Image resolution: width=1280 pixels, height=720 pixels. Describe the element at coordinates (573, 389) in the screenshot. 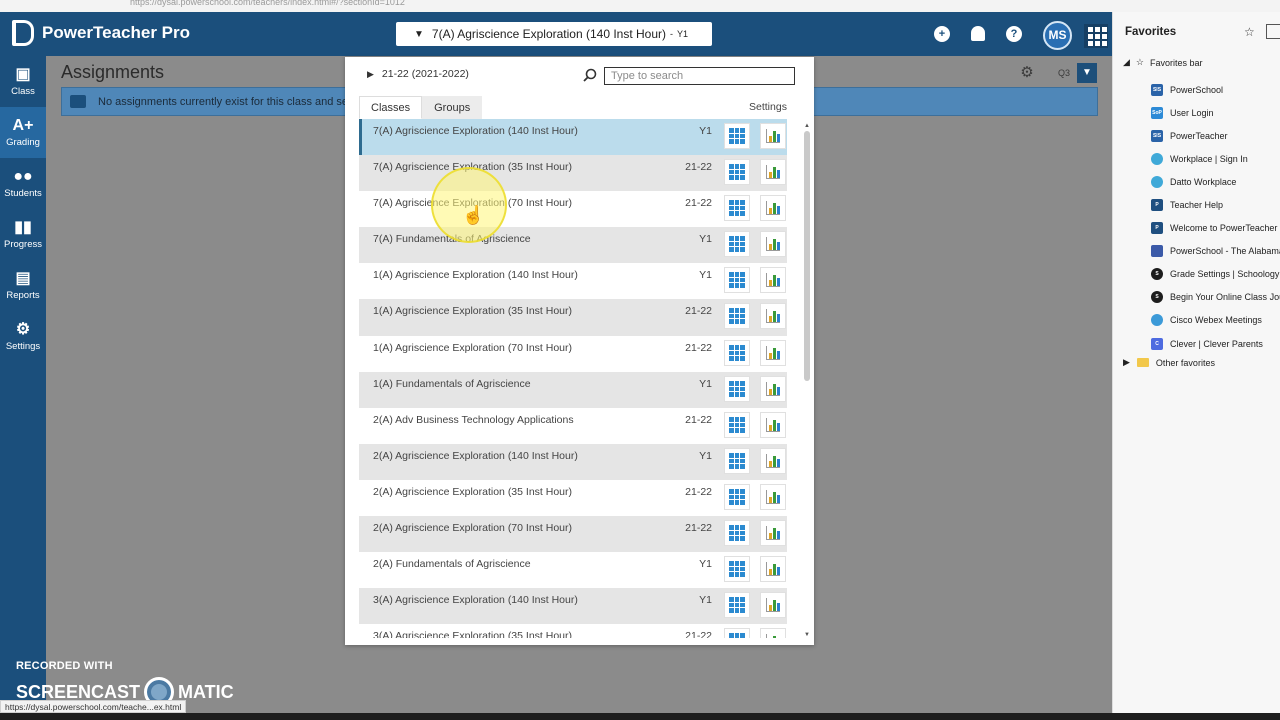

I see `class-row: 1(A) Fundamentals of Agriscience Y1` at that location.